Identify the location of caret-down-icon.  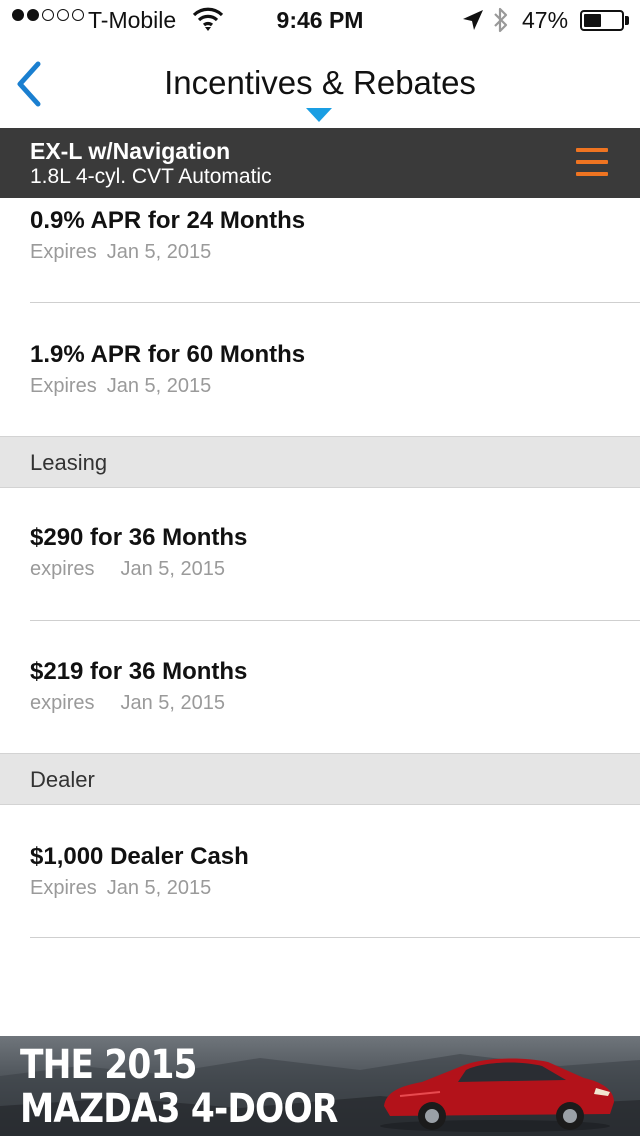
(319, 115).